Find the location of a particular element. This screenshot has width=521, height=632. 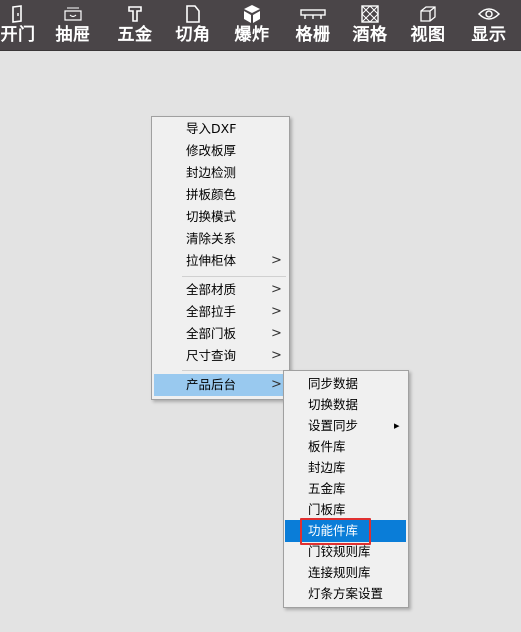

menu-item-size-query: 尺寸查询 > is located at coordinates (220, 356).